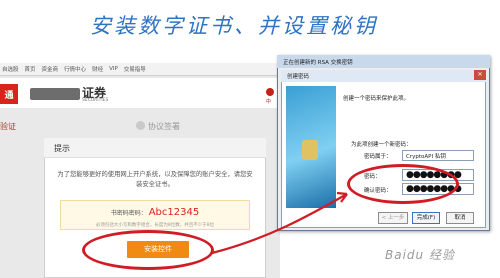 This screenshot has width=500, height=278. I want to click on right-brand-text: 中, so click(269, 102).